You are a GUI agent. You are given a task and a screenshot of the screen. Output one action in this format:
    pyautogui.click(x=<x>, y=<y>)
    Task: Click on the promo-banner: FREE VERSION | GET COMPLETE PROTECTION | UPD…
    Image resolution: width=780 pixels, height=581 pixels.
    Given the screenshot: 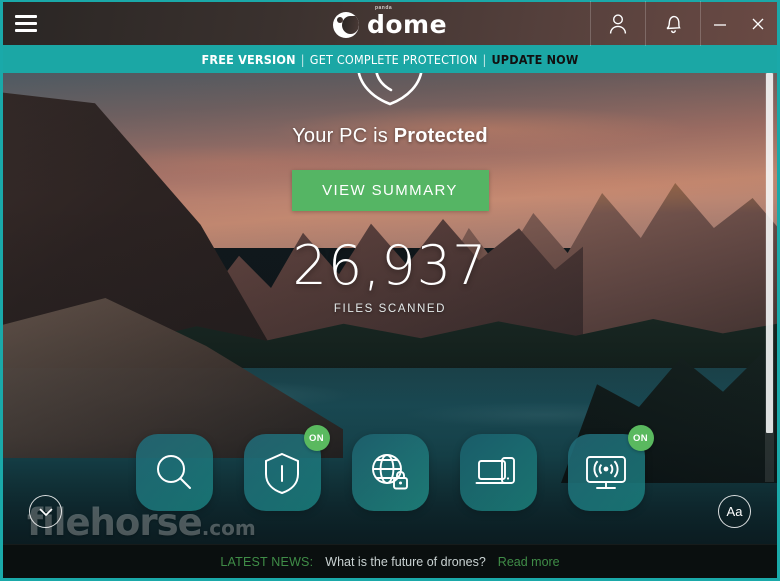 What is the action you would take?
    pyautogui.click(x=390, y=59)
    